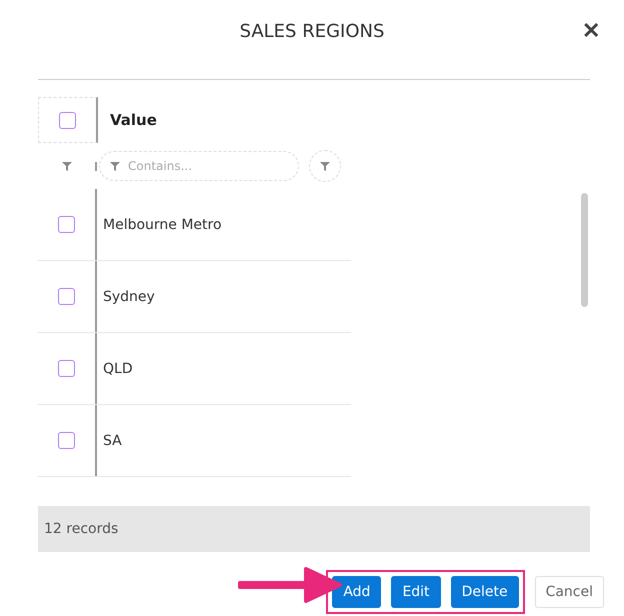  What do you see at coordinates (162, 224) in the screenshot?
I see `table-cell: Melbourne Metro` at bounding box center [162, 224].